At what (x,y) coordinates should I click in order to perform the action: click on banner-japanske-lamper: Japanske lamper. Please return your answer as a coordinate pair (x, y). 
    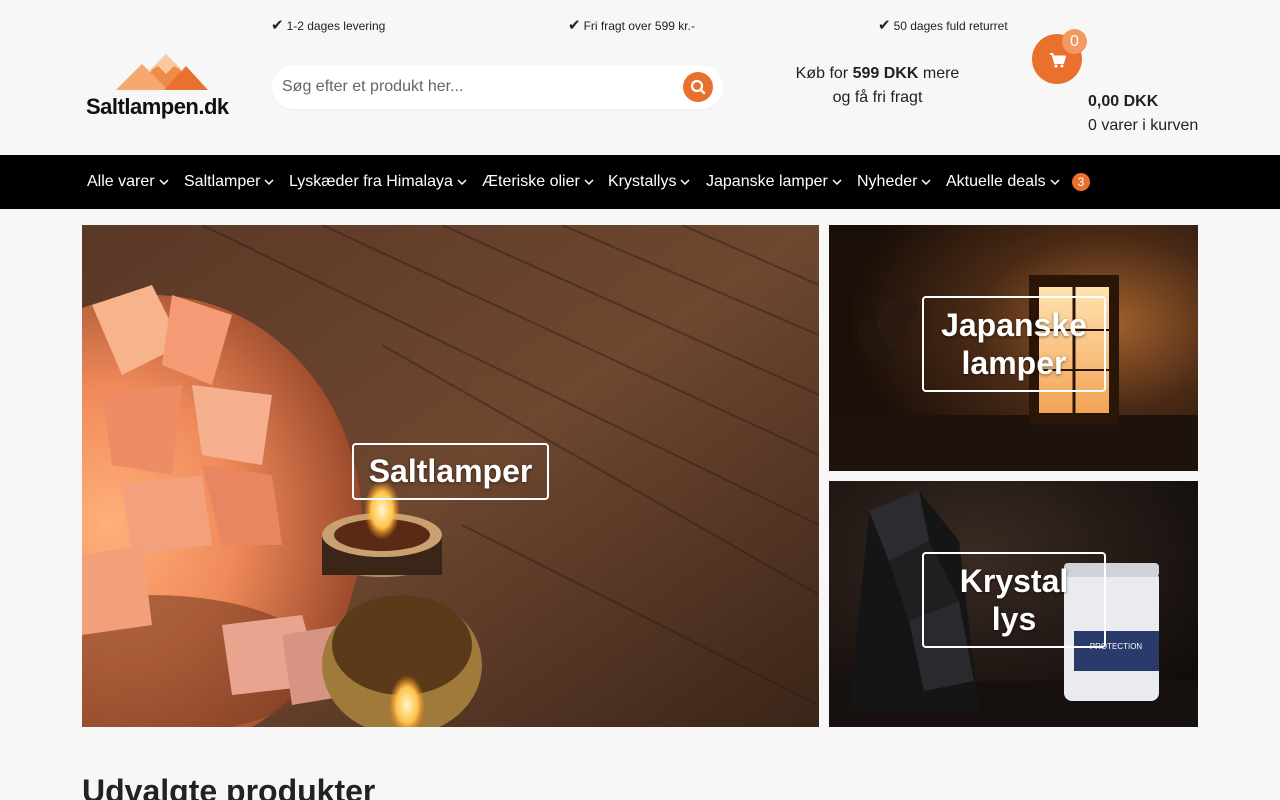
    Looking at the image, I should click on (1013, 348).